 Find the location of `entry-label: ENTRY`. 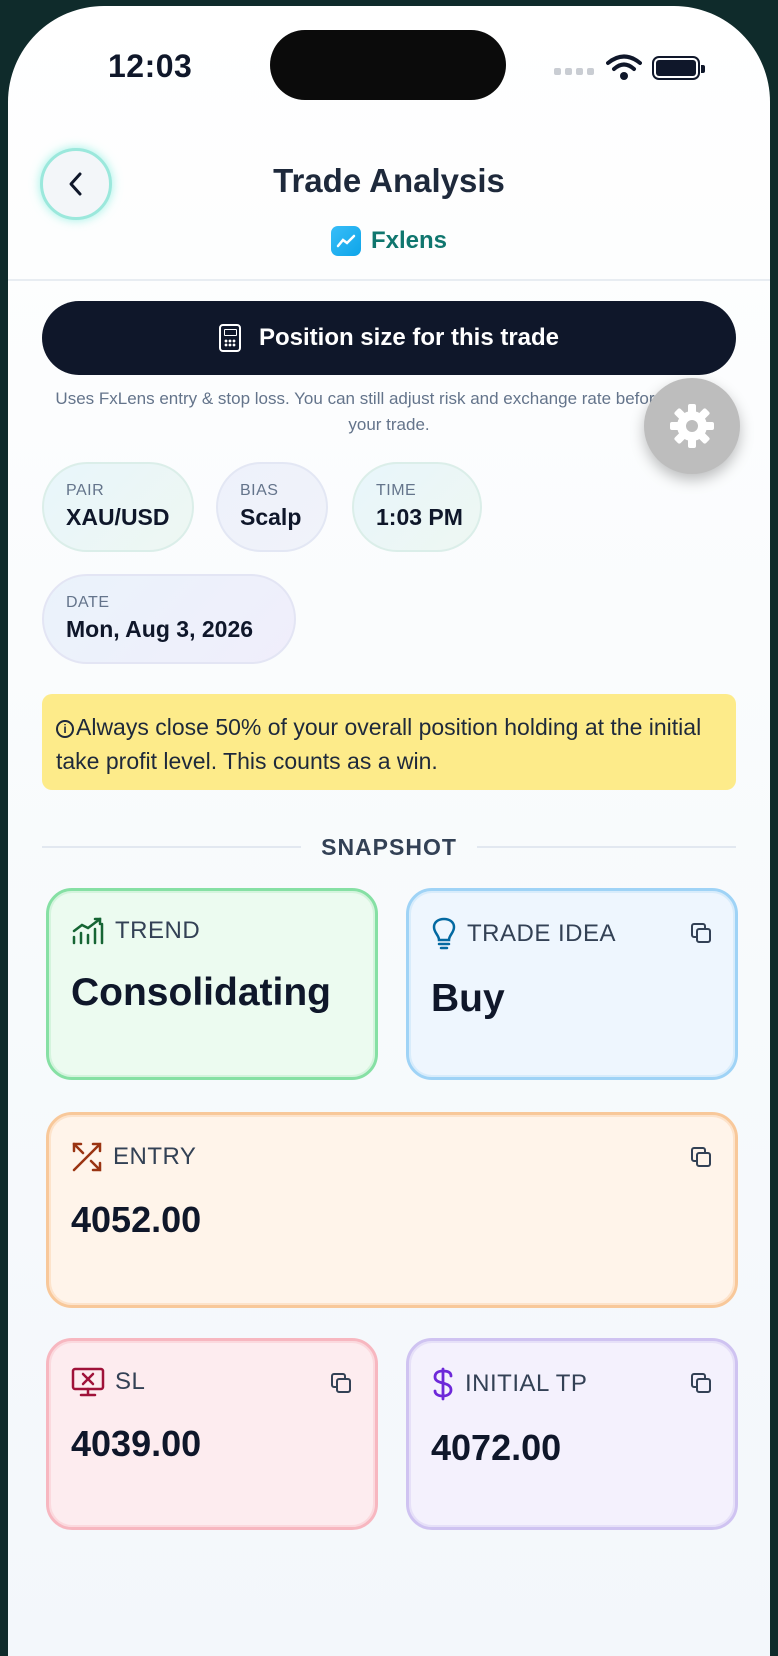

entry-label: ENTRY is located at coordinates (155, 1156).